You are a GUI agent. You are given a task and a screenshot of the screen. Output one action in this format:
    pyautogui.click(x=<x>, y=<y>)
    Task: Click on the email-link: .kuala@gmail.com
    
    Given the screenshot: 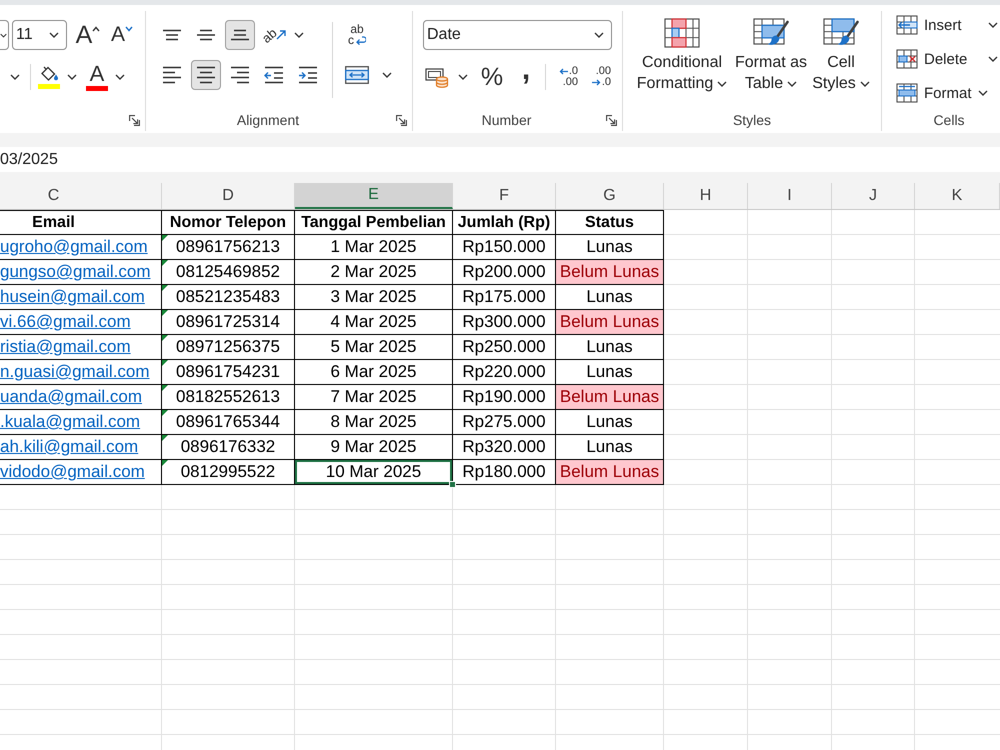 What is the action you would take?
    pyautogui.click(x=70, y=421)
    